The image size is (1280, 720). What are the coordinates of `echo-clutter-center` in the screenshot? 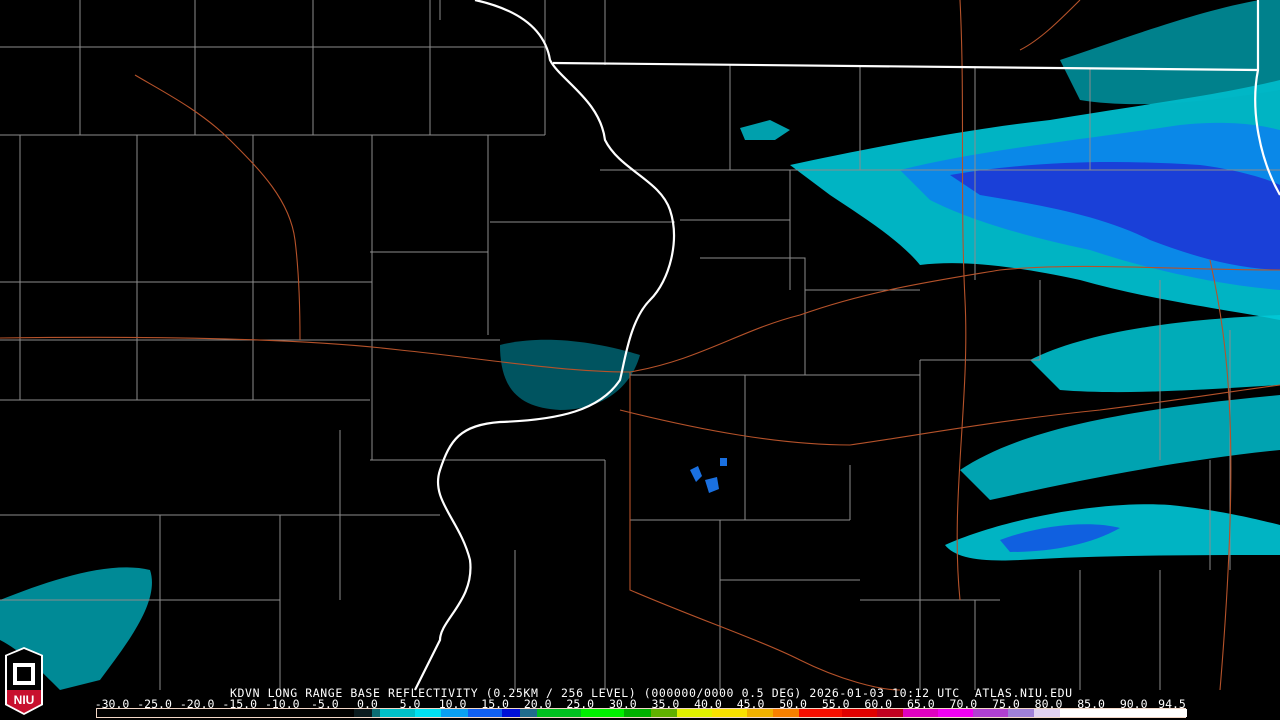 It's located at (570, 374).